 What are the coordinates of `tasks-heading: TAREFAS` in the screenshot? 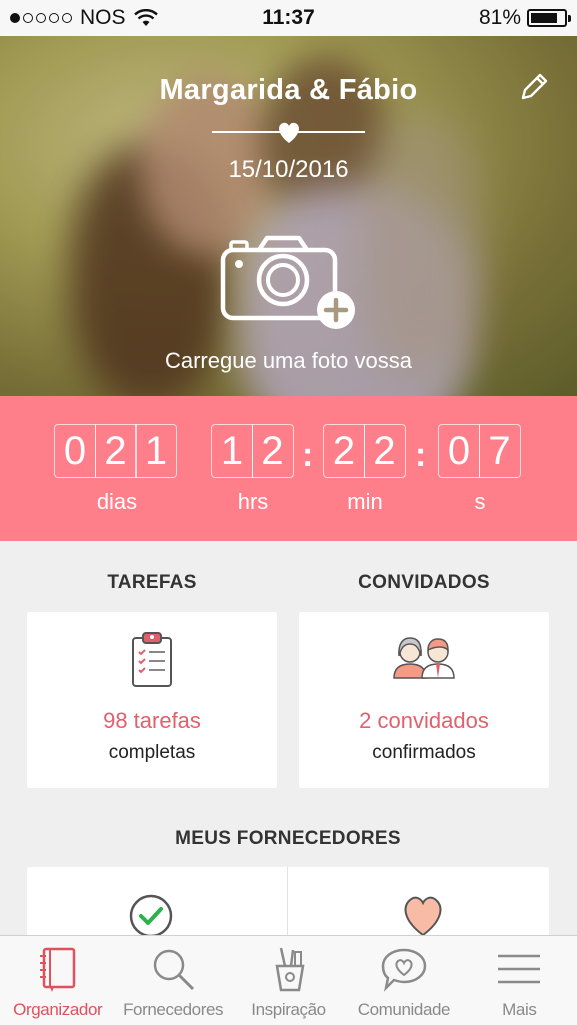 It's located at (152, 582).